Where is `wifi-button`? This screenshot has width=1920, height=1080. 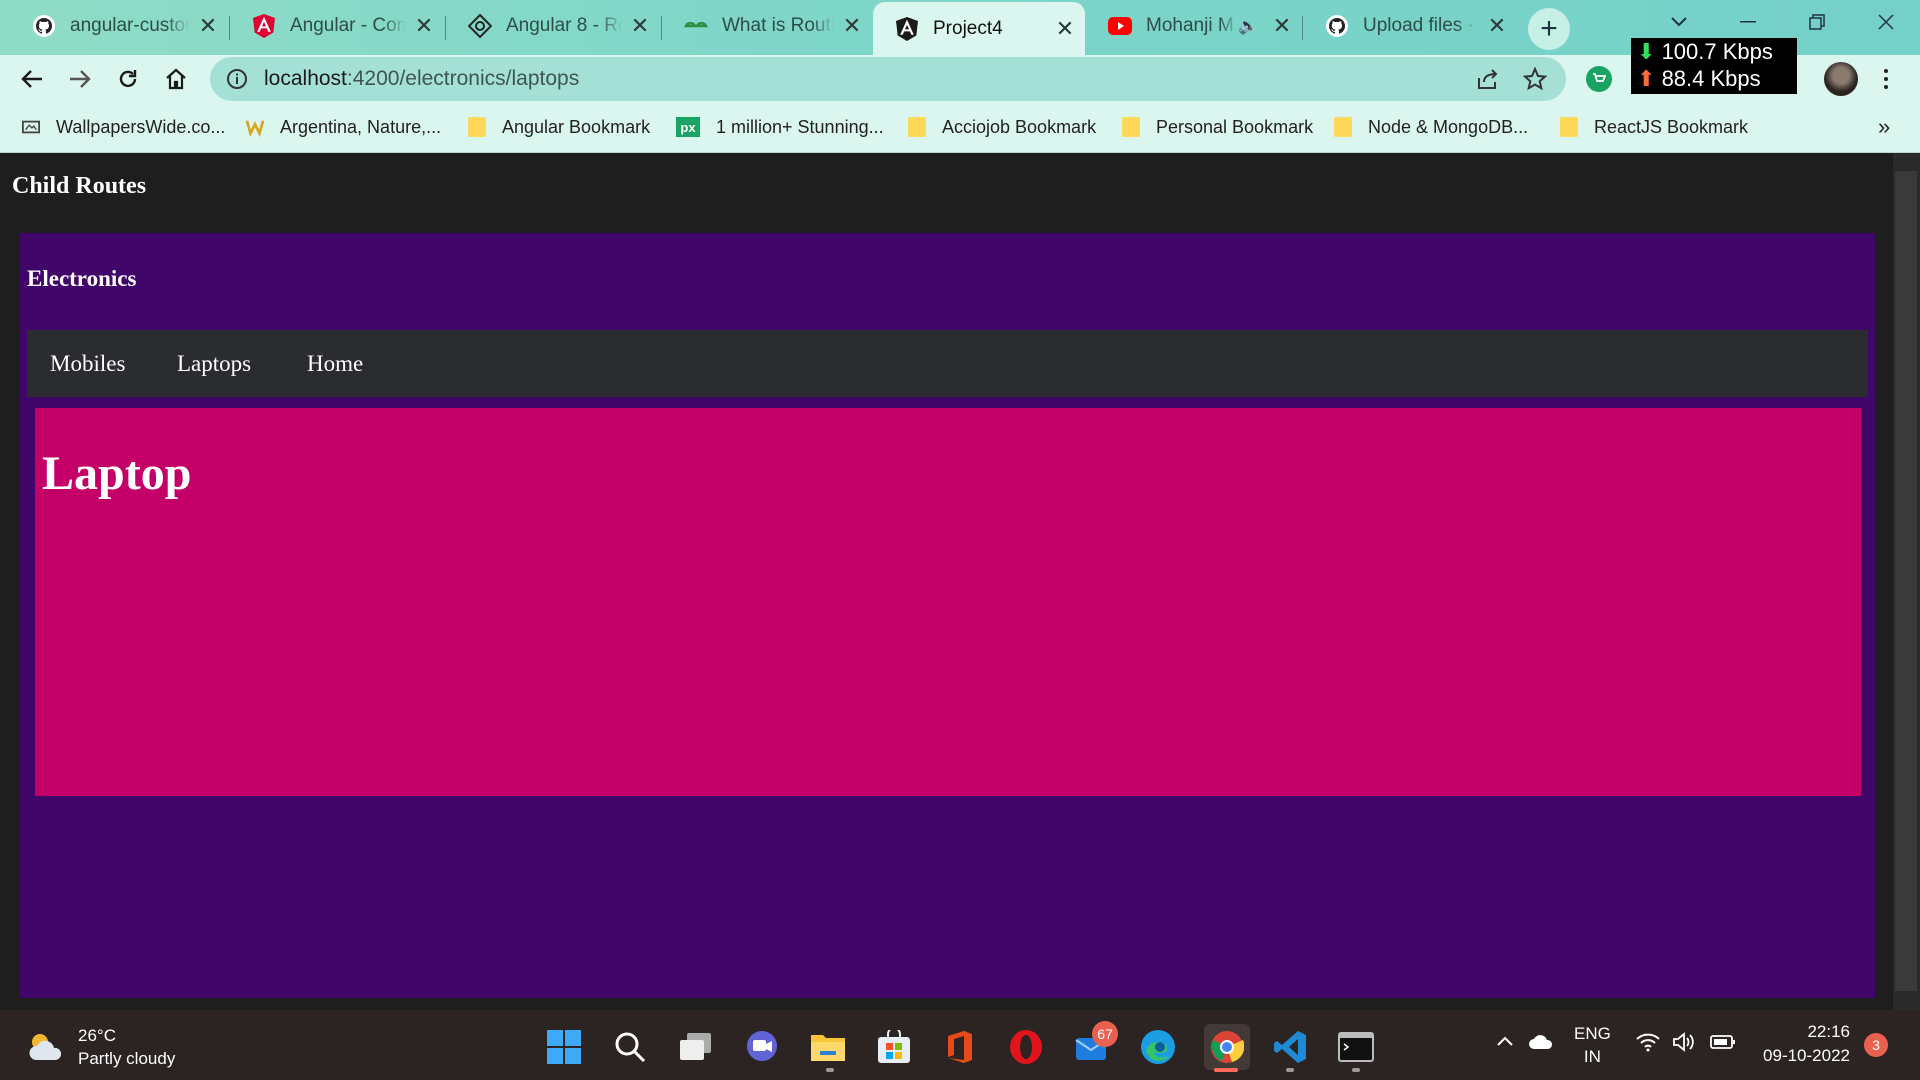
wifi-button is located at coordinates (1648, 1044).